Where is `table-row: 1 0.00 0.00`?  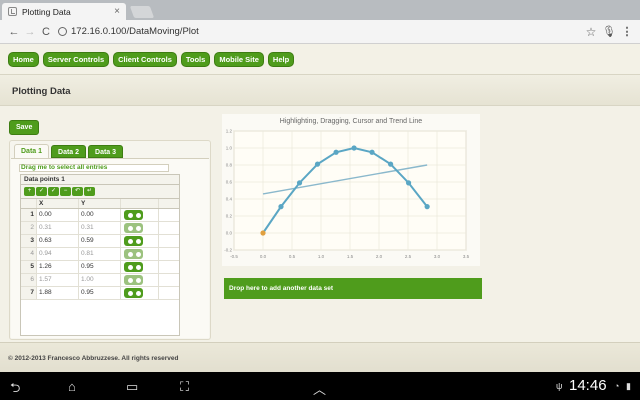
table-row: 1 0.00 0.00 is located at coordinates (100, 215).